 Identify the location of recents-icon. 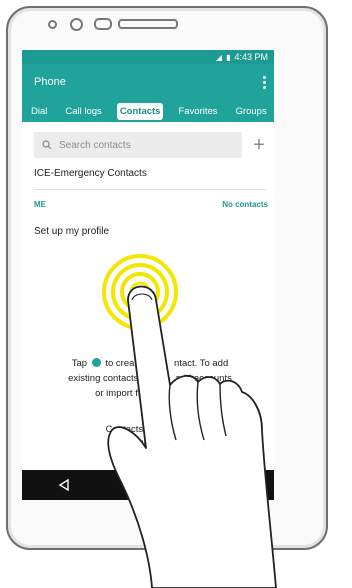
(232, 485).